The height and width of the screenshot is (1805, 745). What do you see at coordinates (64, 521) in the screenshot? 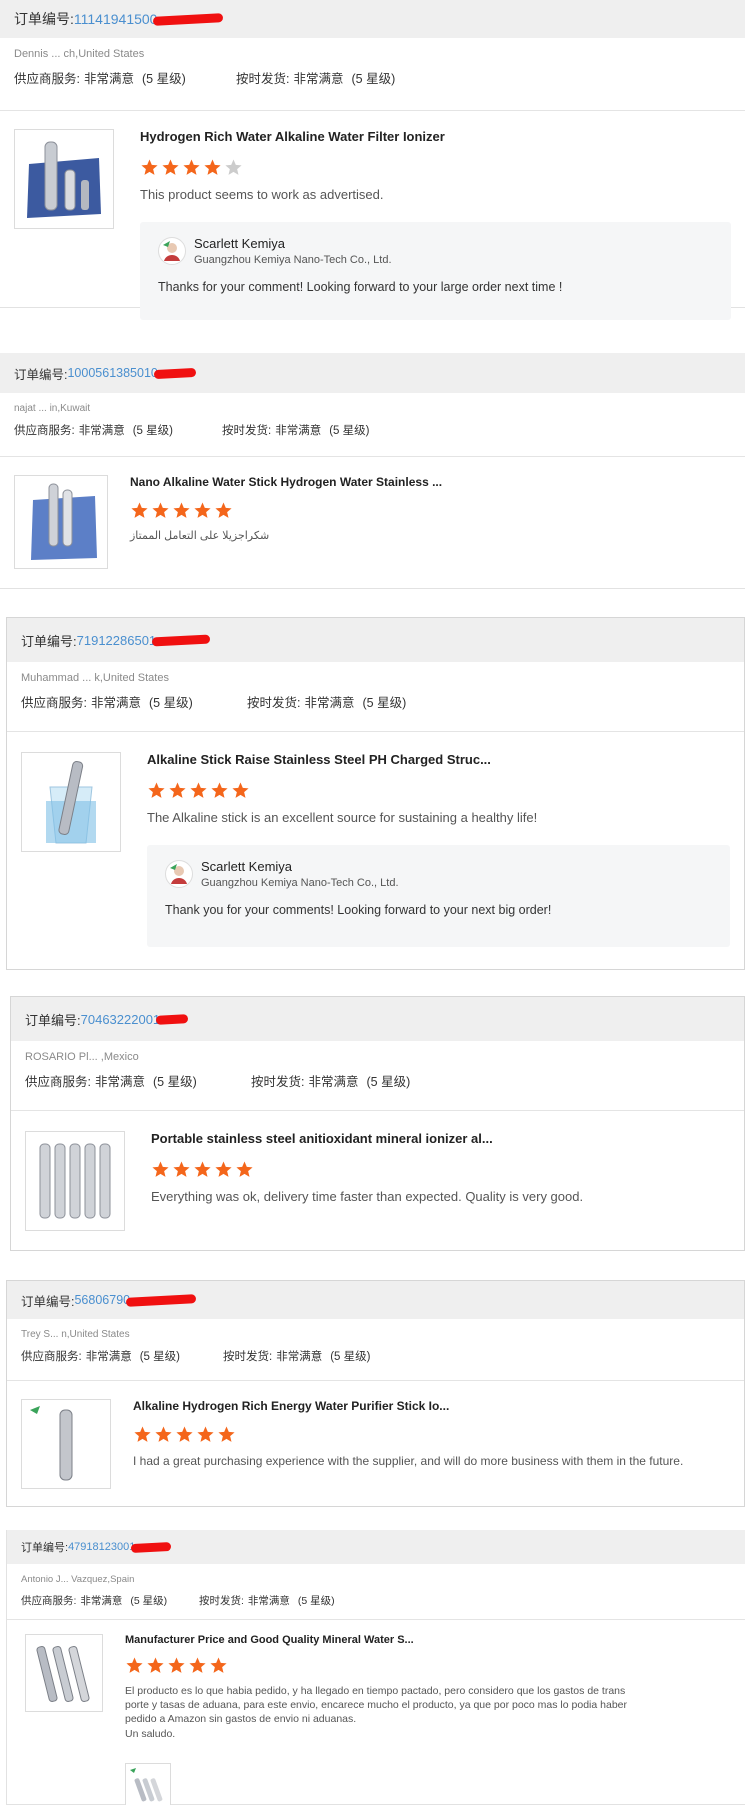
I see `water-stick-image` at bounding box center [64, 521].